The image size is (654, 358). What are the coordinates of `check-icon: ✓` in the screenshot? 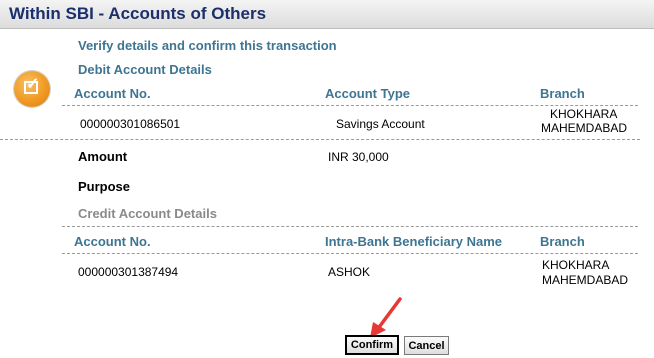 It's located at (32, 89).